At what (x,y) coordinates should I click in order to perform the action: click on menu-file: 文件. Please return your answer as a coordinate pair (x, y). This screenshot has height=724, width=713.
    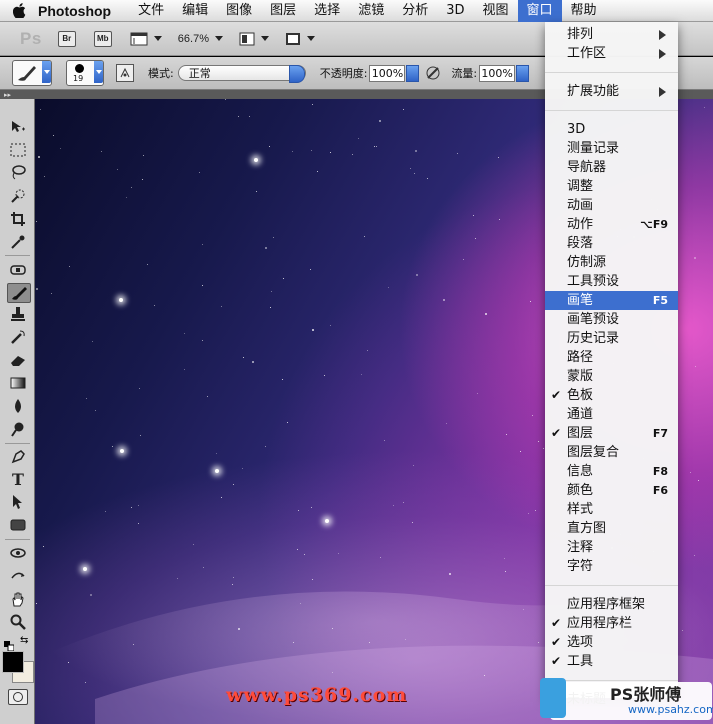
    Looking at the image, I should click on (151, 11).